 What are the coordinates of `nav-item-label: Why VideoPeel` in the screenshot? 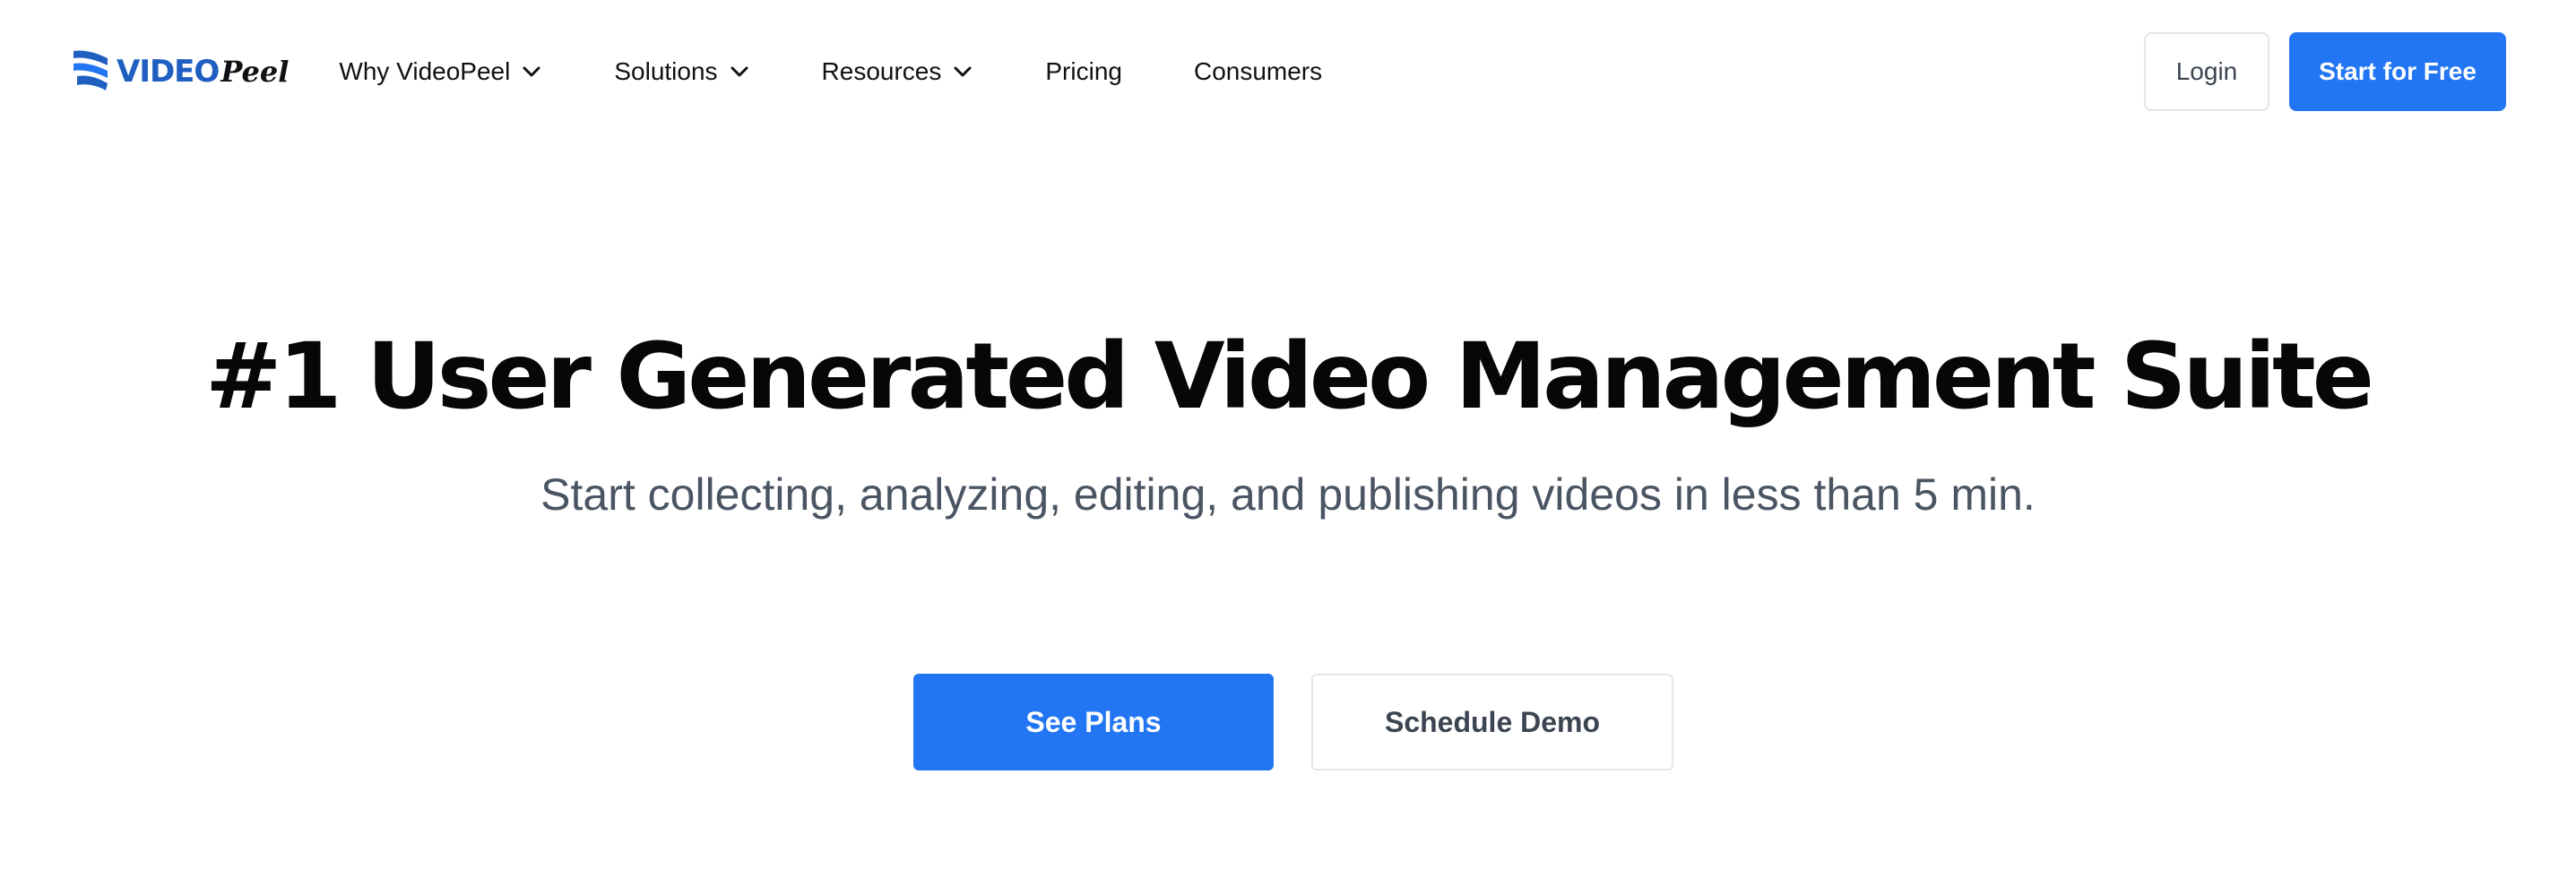 It's located at (425, 71).